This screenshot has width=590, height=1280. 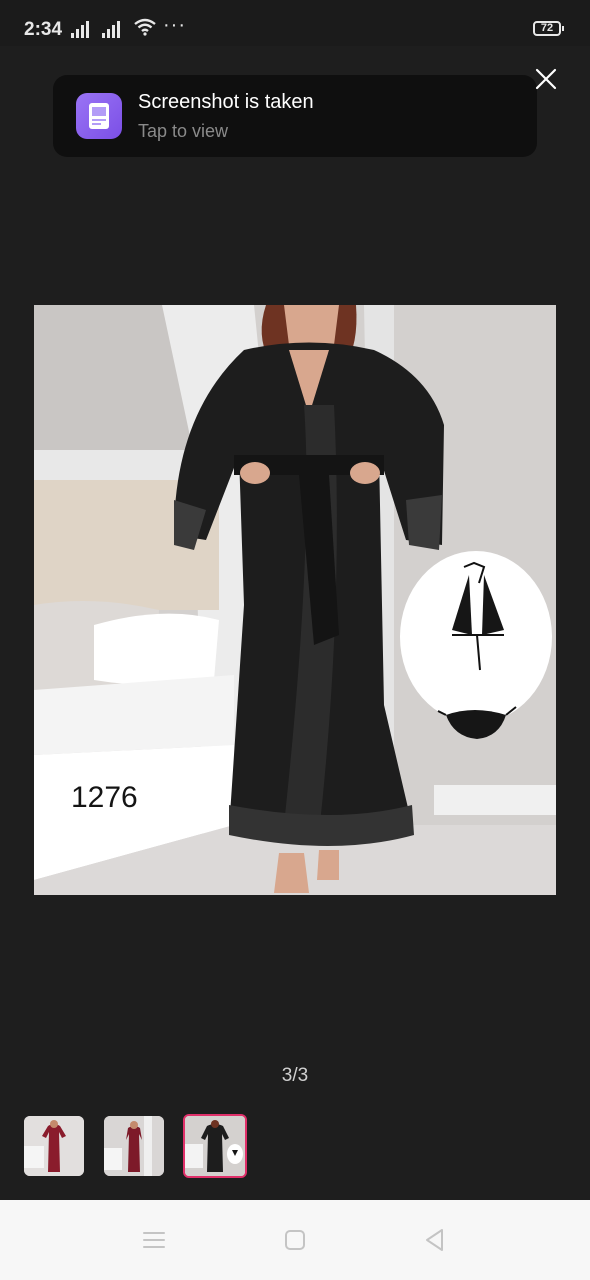 What do you see at coordinates (145, 27) in the screenshot?
I see `wifi-icon` at bounding box center [145, 27].